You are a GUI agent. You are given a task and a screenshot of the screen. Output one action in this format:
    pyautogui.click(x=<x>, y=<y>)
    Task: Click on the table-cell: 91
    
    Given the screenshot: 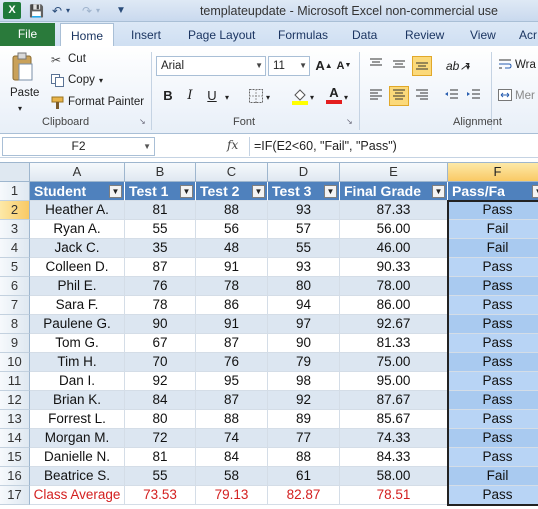 What is the action you would take?
    pyautogui.click(x=232, y=324)
    